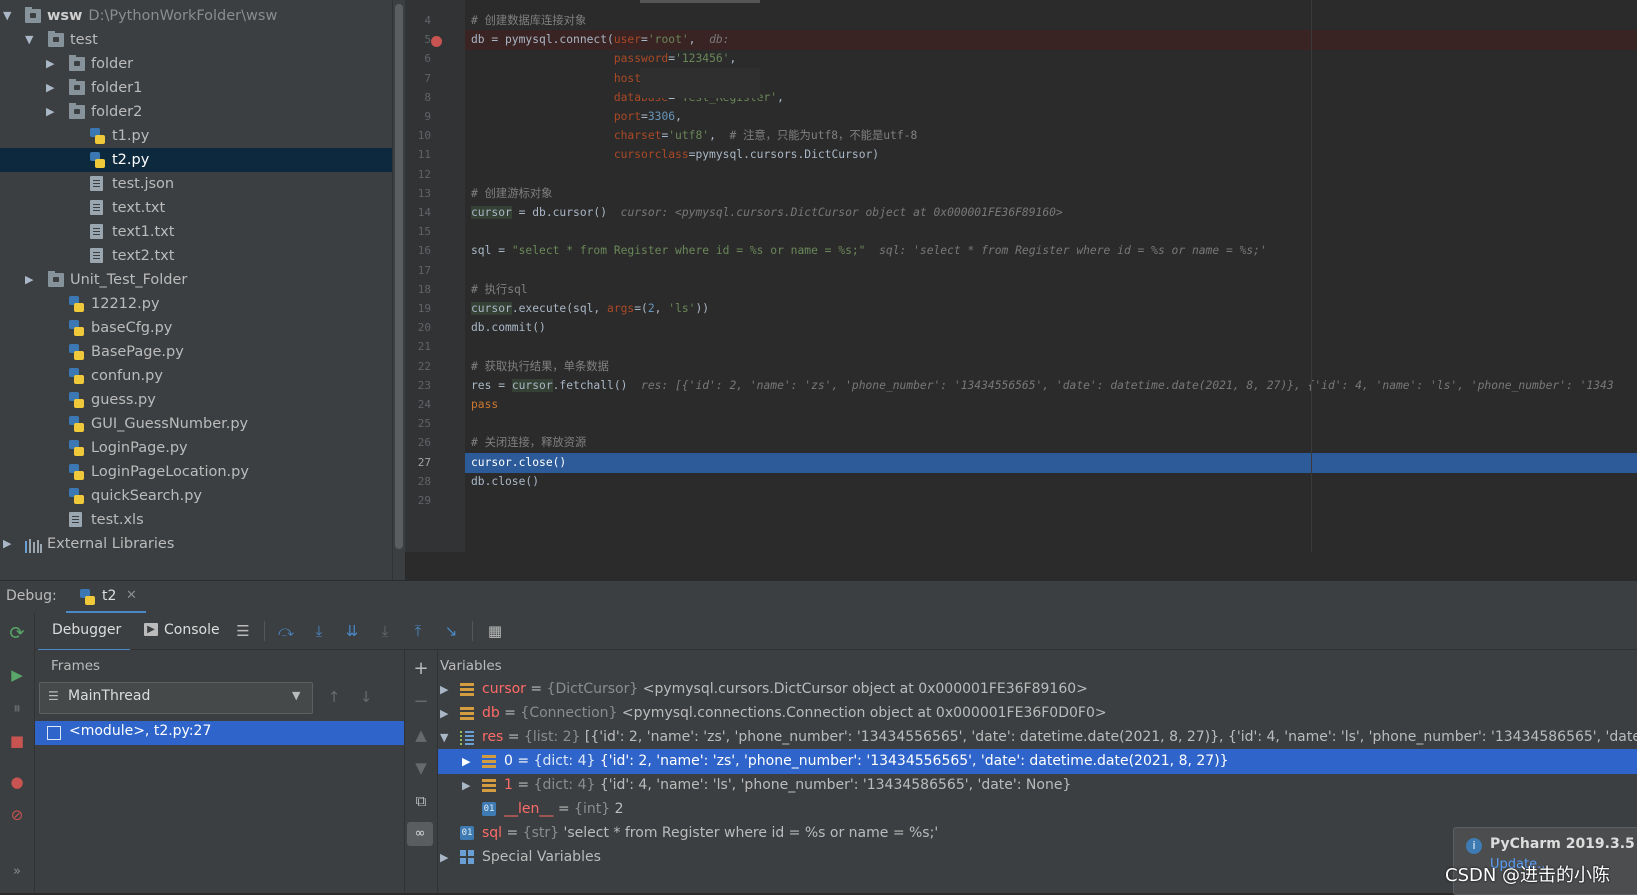  Describe the element at coordinates (1051, 405) in the screenshot. I see `code-line: pass` at that location.